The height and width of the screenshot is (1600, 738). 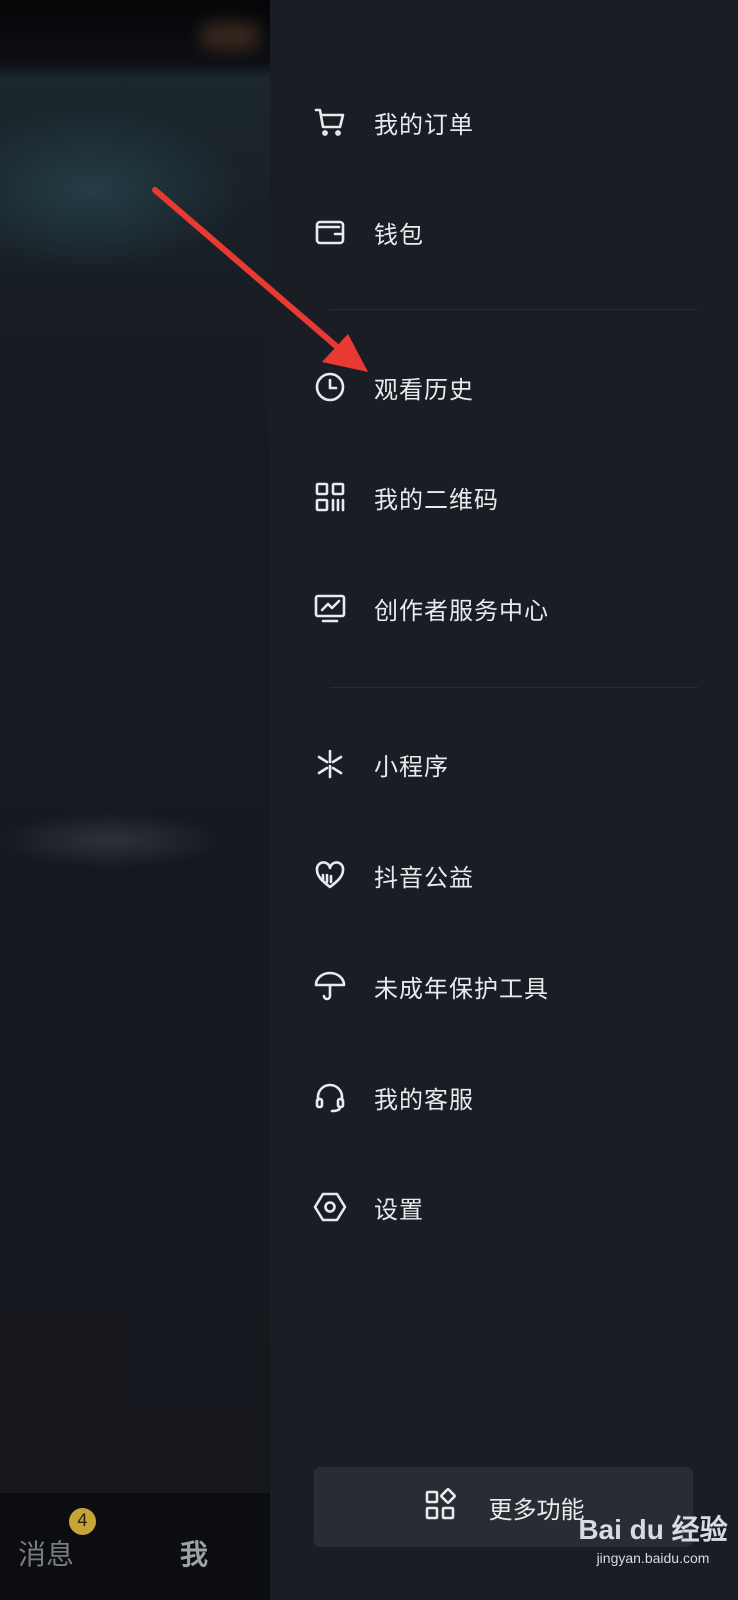 What do you see at coordinates (330, 986) in the screenshot?
I see `umbrella-icon` at bounding box center [330, 986].